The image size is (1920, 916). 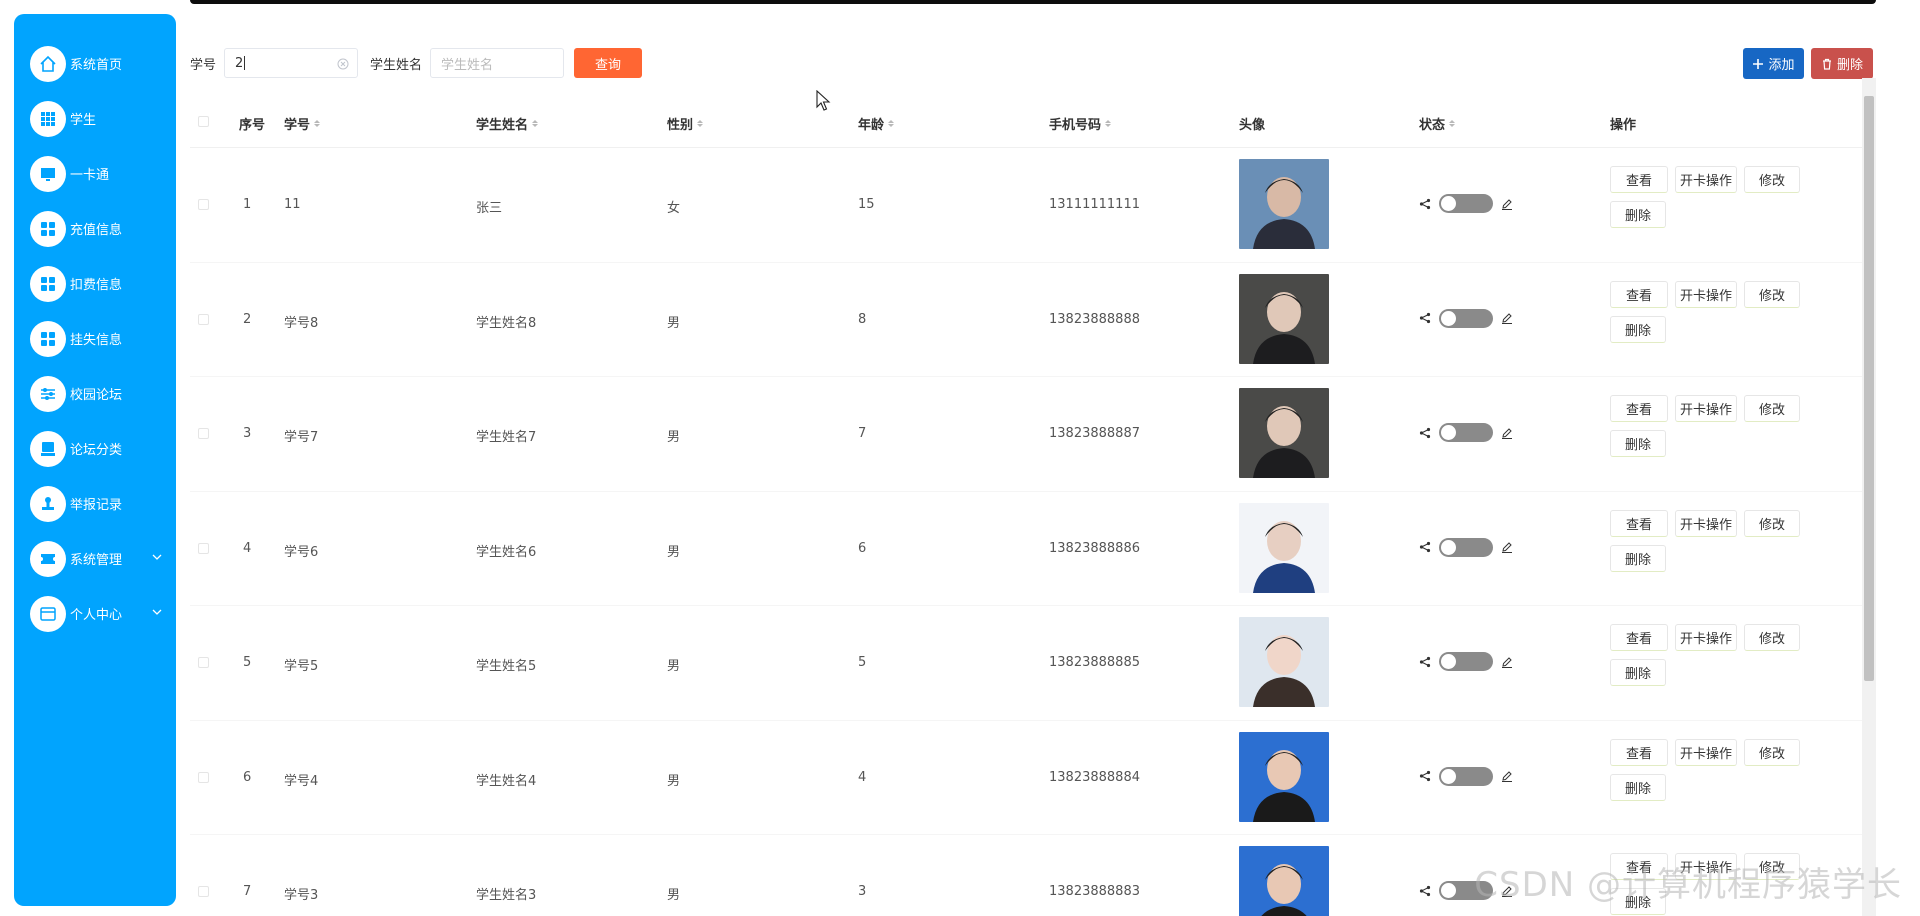 What do you see at coordinates (862, 319) in the screenshot?
I see `cell-age: 8` at bounding box center [862, 319].